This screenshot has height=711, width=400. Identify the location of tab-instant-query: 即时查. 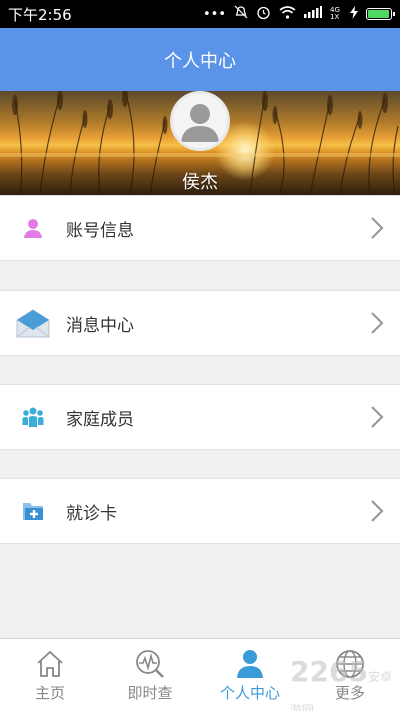
(150, 675).